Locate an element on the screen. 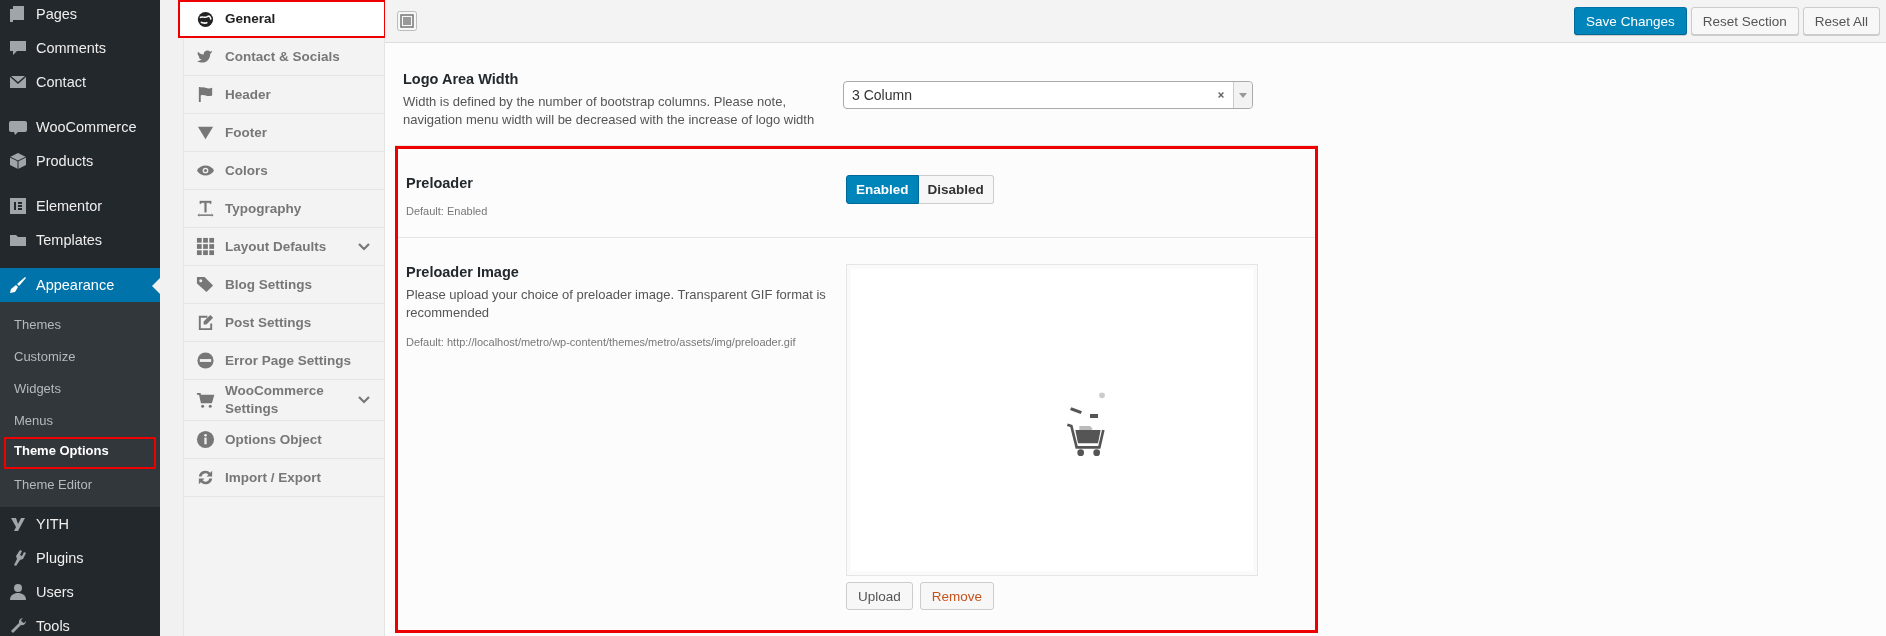  menu-label: Typography is located at coordinates (264, 208).